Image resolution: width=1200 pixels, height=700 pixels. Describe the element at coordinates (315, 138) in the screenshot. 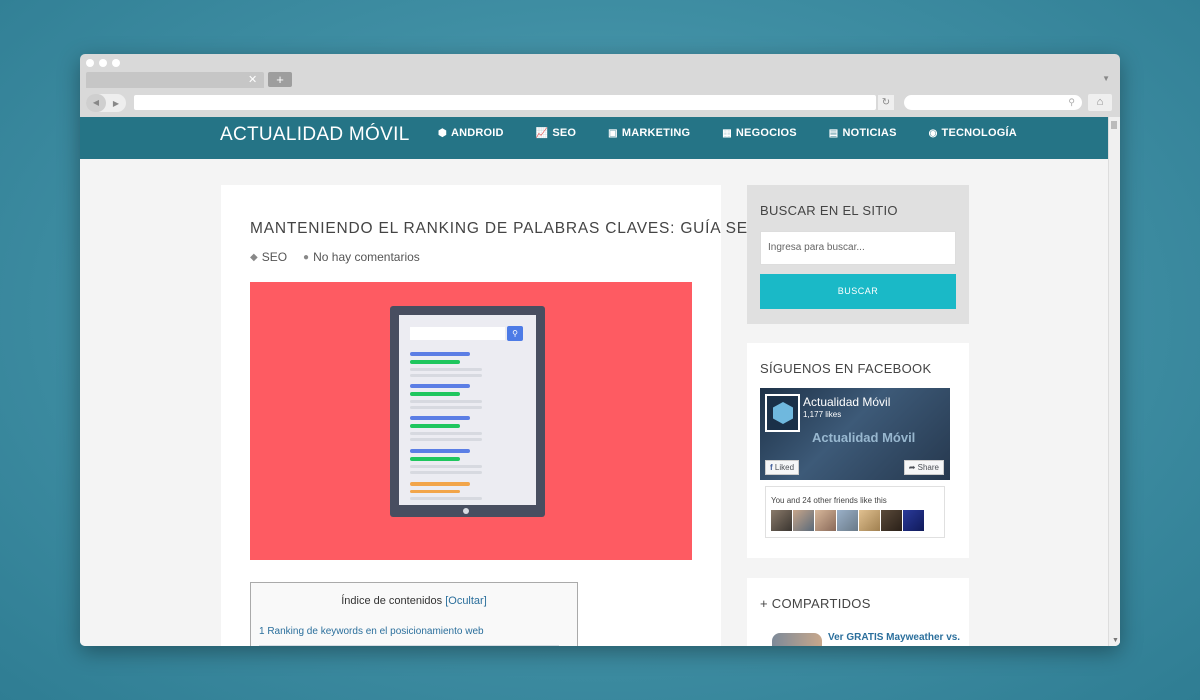

I see `site-brand: ACTUALIDAD MÓVIL` at that location.